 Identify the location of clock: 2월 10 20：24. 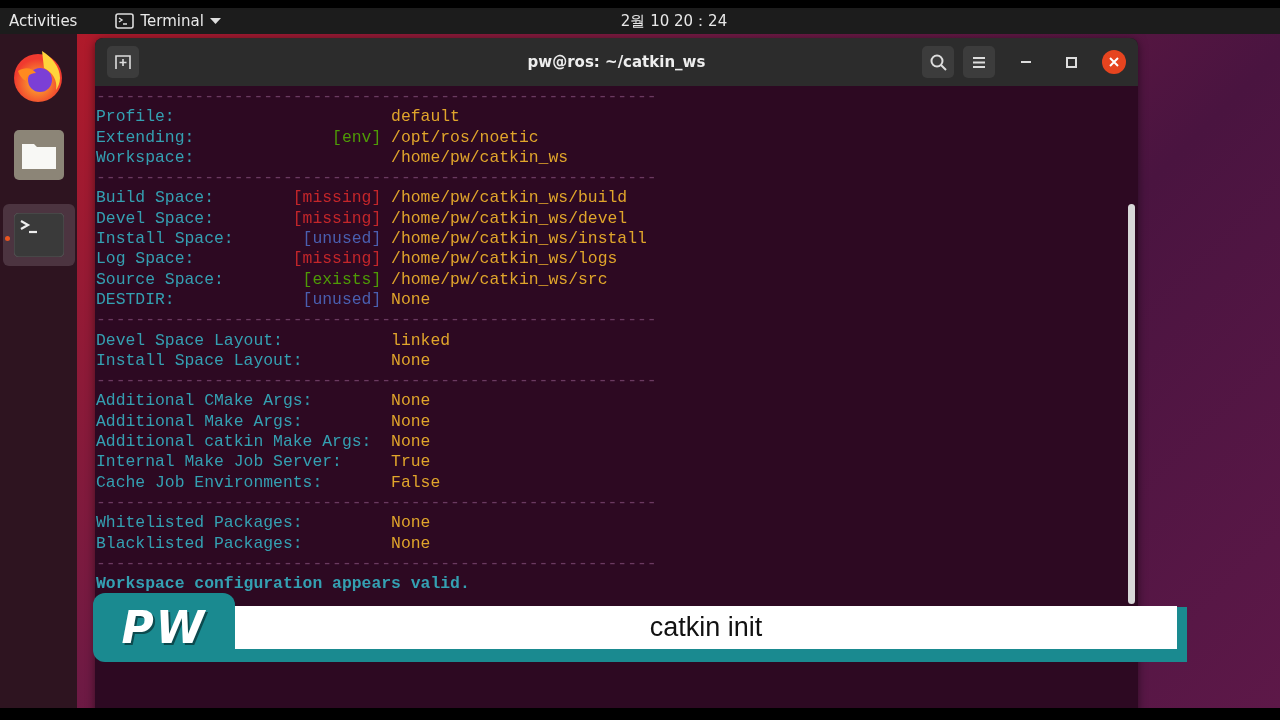
(674, 21).